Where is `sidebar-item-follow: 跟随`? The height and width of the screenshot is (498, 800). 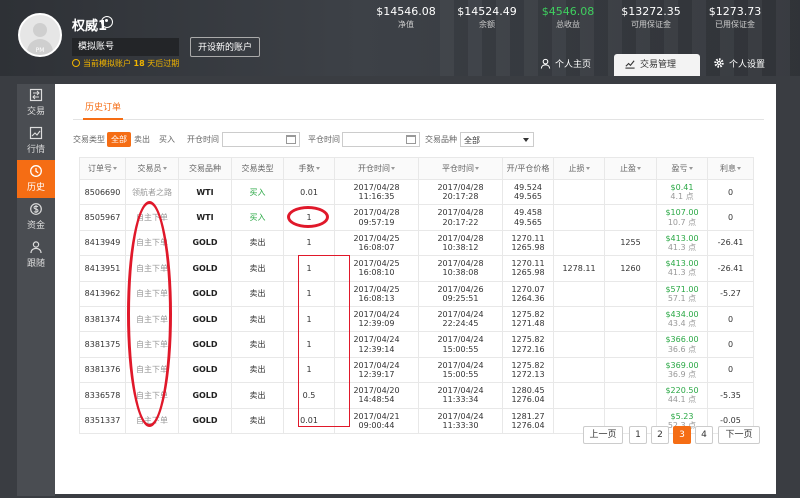 sidebar-item-follow: 跟随 is located at coordinates (36, 255).